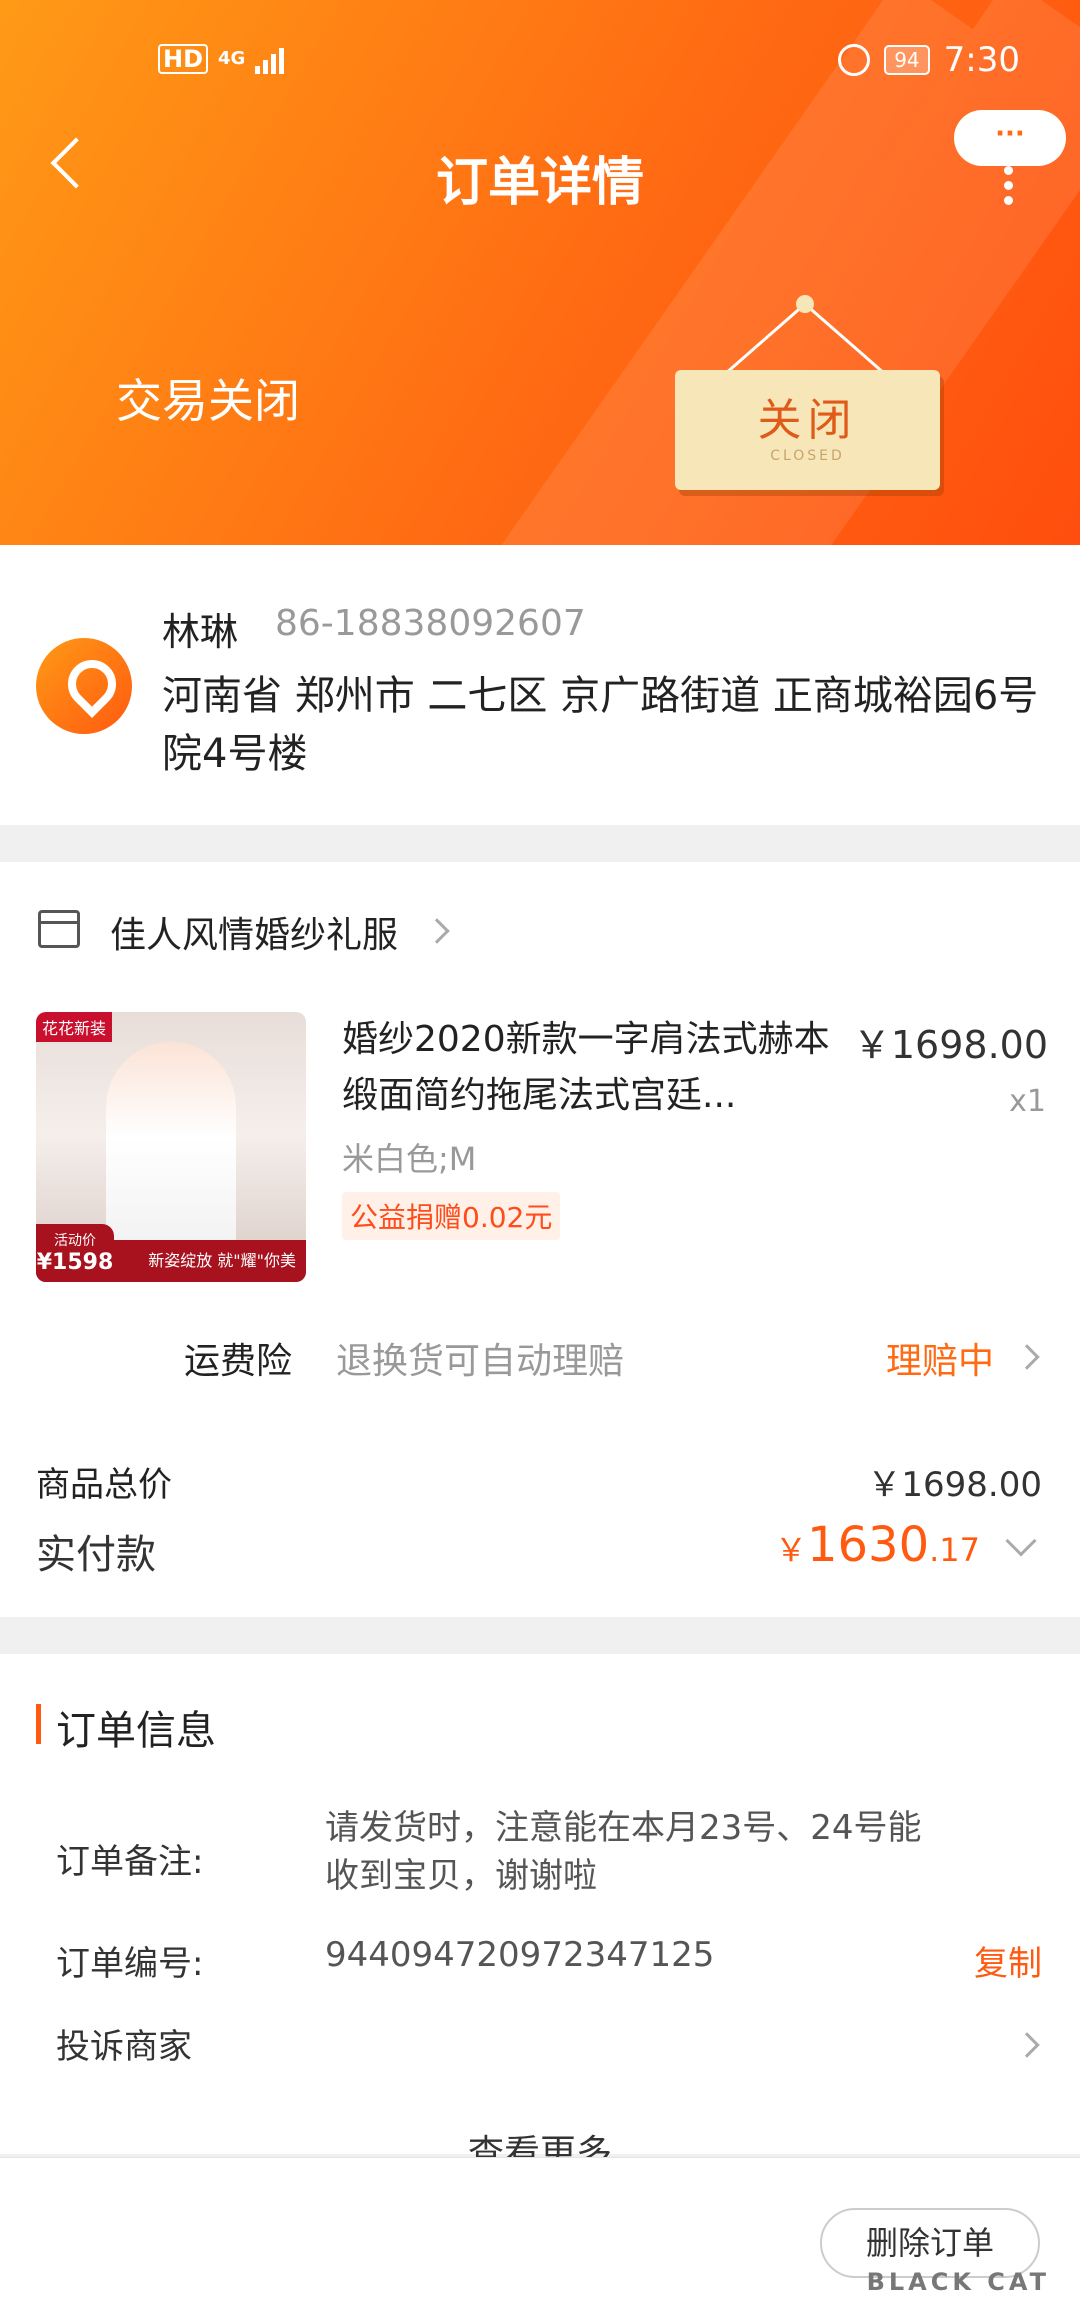 Image resolution: width=1080 pixels, height=2310 pixels. I want to click on product-qty: x1, so click(1027, 1101).